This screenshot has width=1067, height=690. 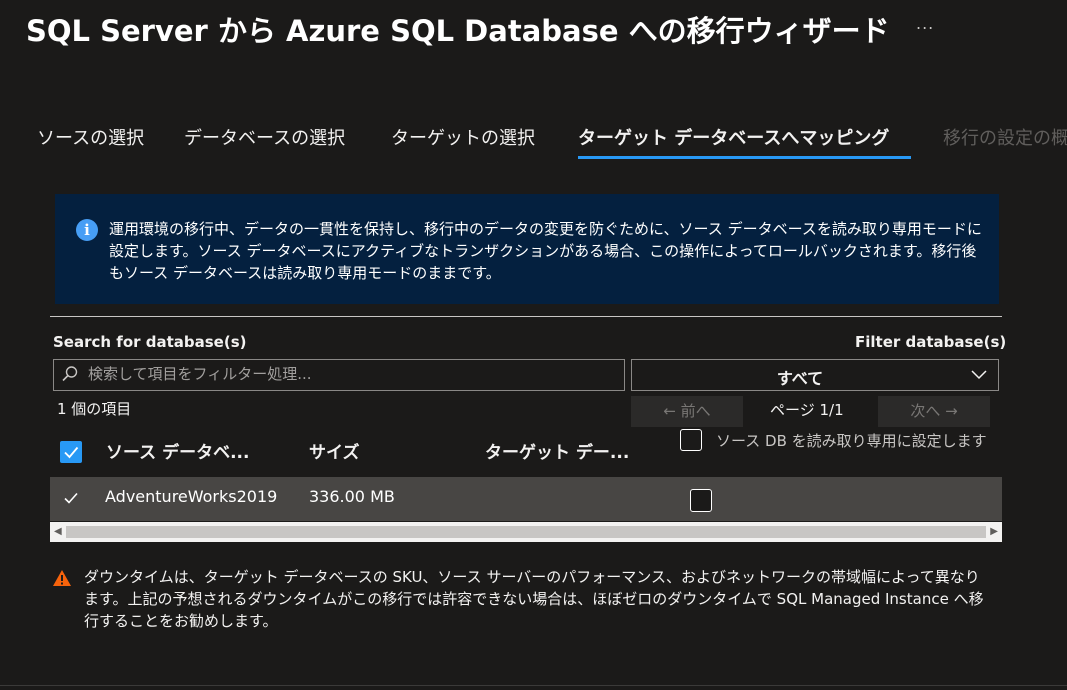 What do you see at coordinates (348, 374) in the screenshot?
I see `search-input` at bounding box center [348, 374].